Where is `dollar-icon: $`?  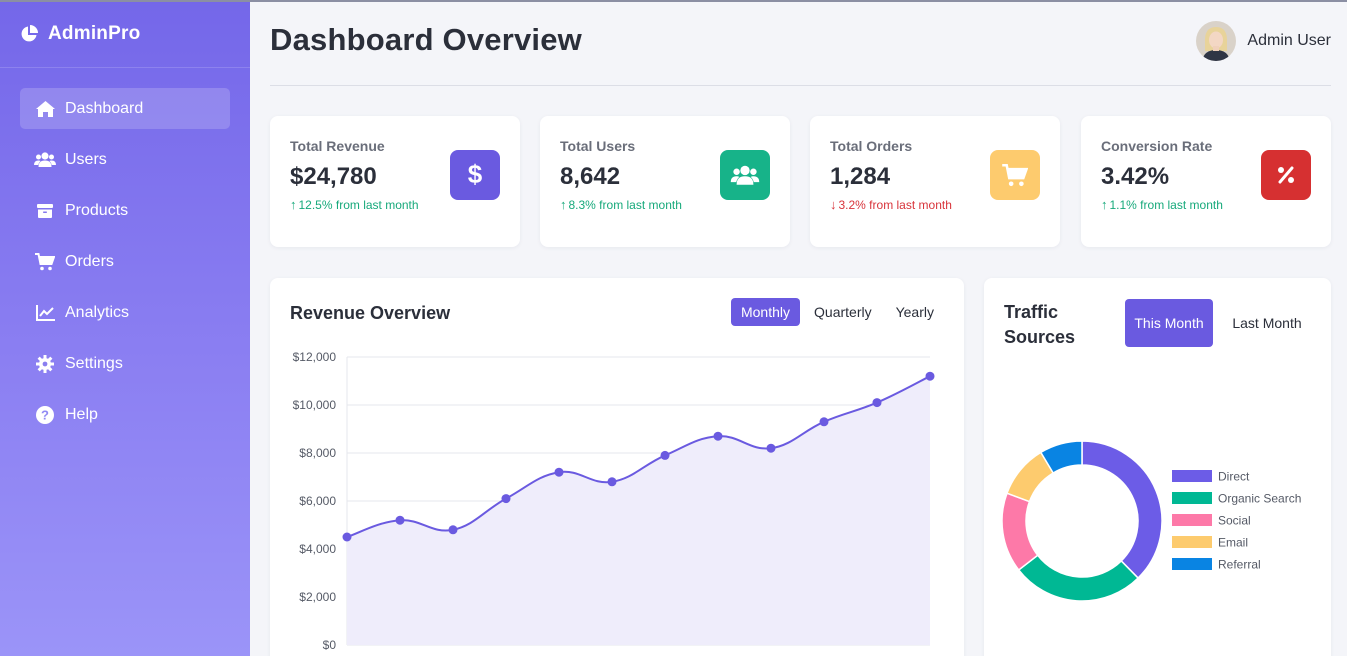 dollar-icon: $ is located at coordinates (475, 175).